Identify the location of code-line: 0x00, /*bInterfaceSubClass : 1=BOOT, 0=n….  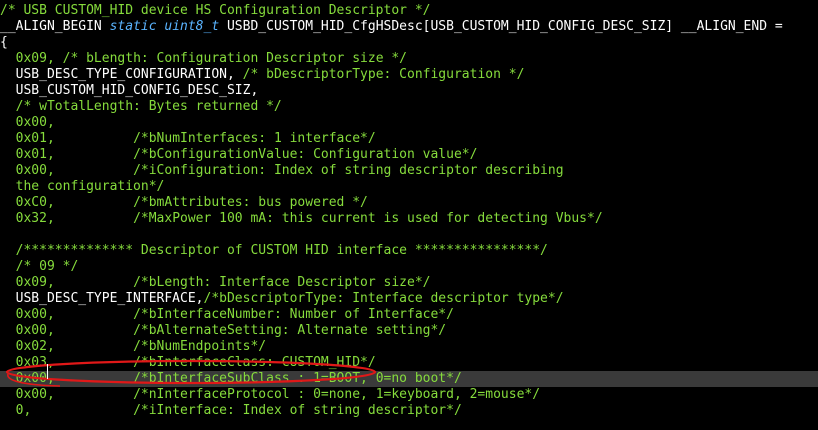
(409, 379).